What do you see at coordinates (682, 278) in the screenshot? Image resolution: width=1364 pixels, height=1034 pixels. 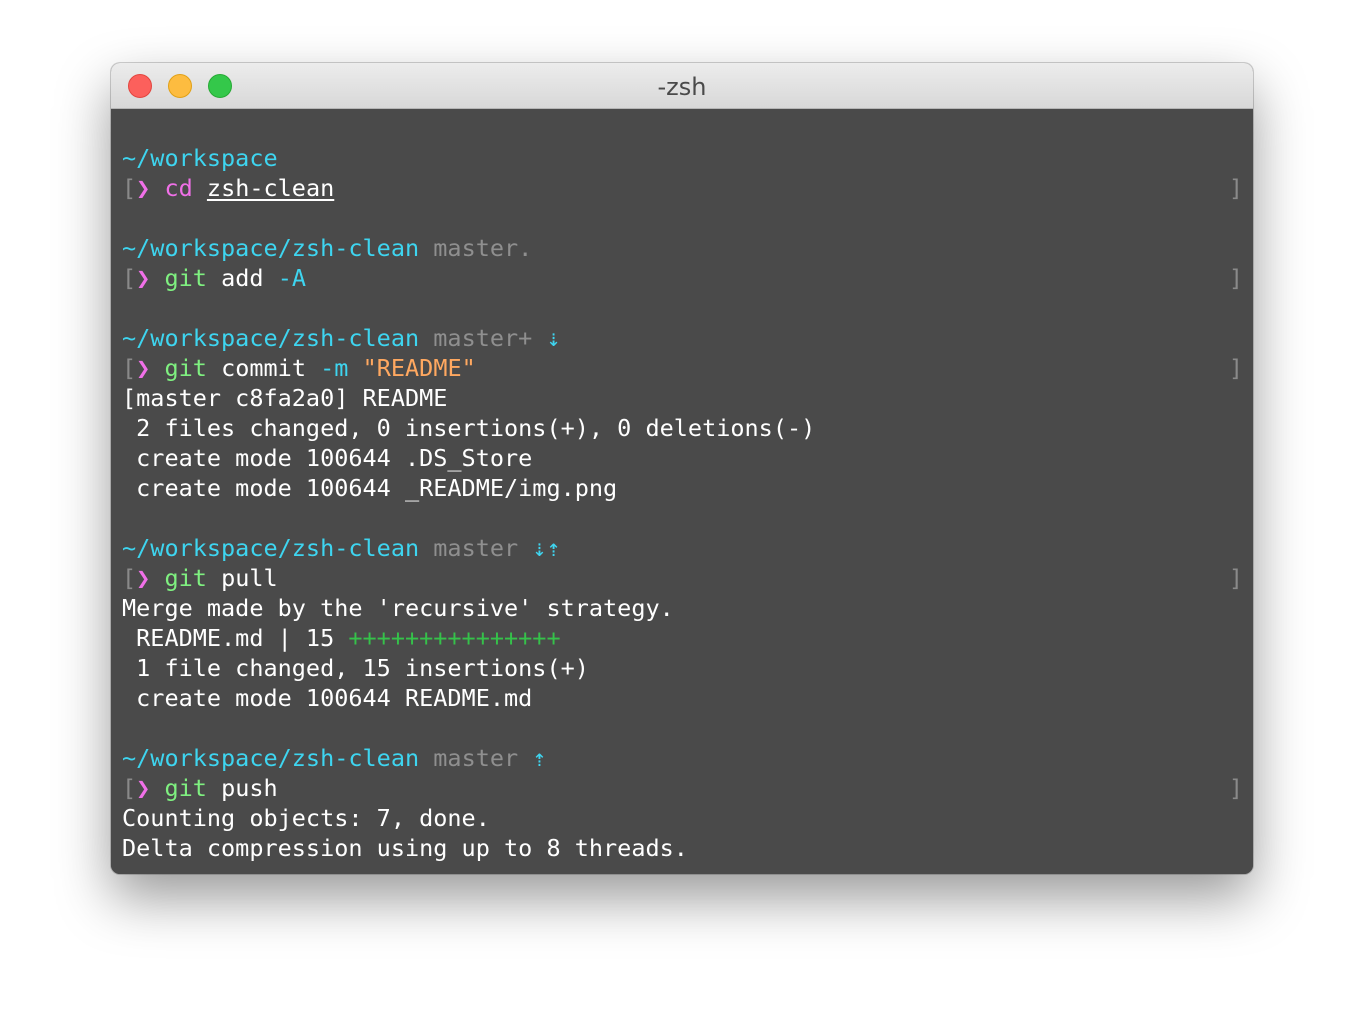 I see `command-line: [❯ git add -A]` at bounding box center [682, 278].